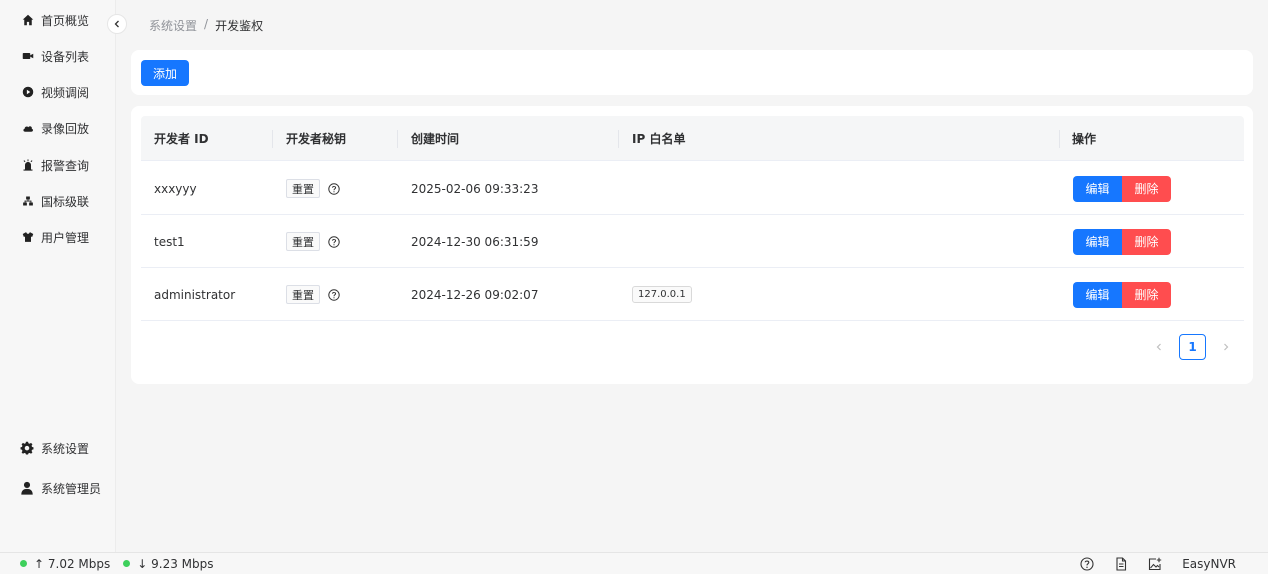  Describe the element at coordinates (692, 72) in the screenshot. I see `toolbar-card: 添加` at that location.